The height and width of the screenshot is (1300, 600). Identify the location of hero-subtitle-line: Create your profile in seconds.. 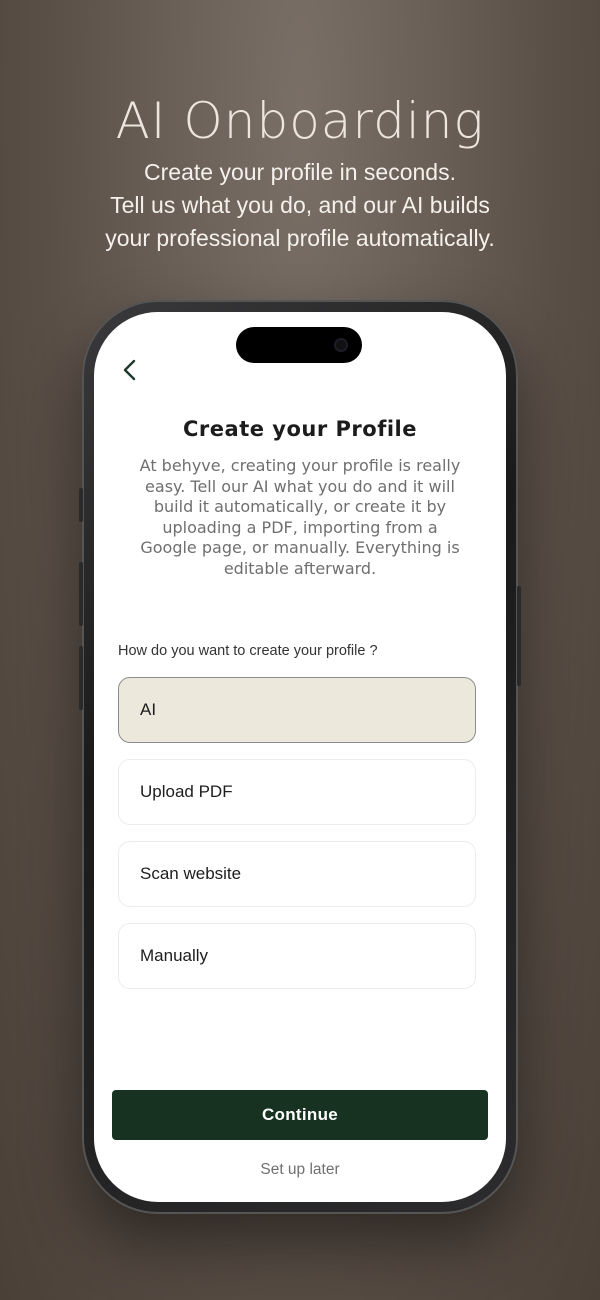
(300, 172).